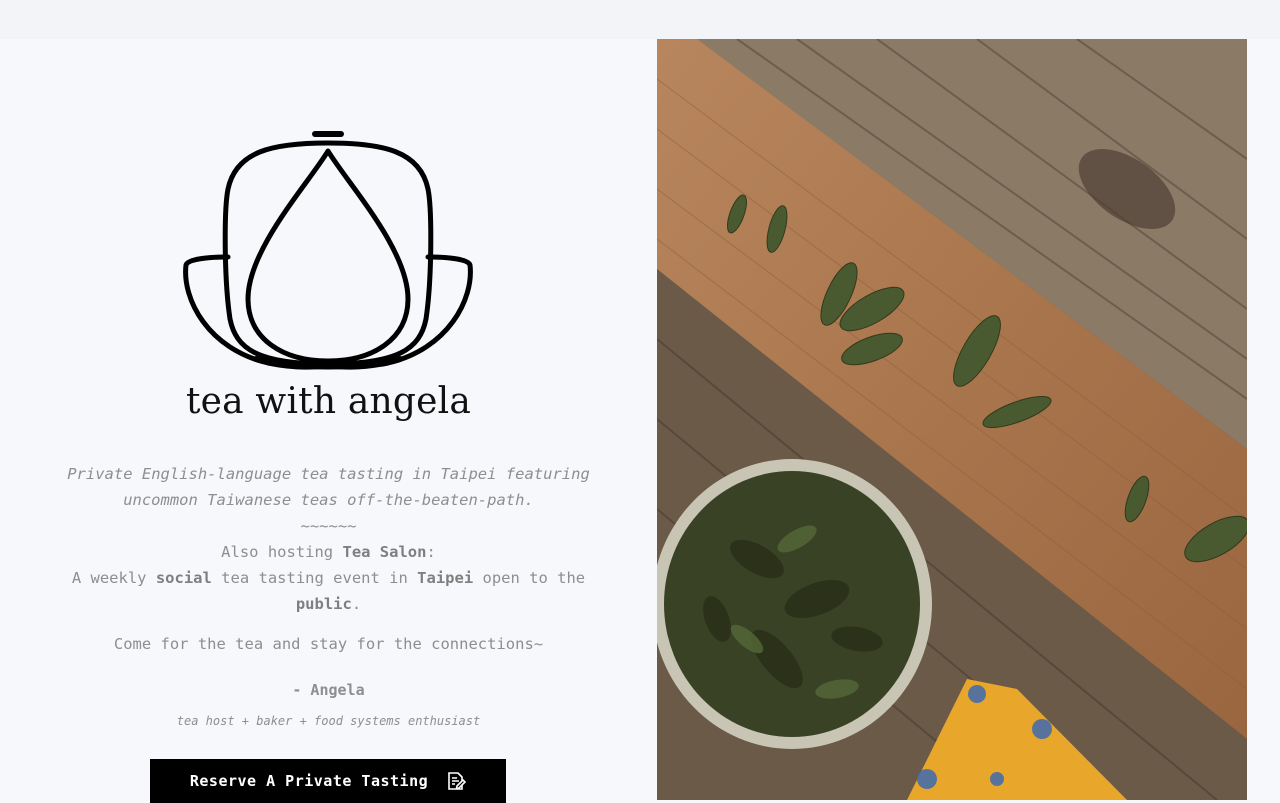 The width and height of the screenshot is (1280, 803). What do you see at coordinates (328, 251) in the screenshot?
I see `teapot-lotus-logo-icon` at bounding box center [328, 251].